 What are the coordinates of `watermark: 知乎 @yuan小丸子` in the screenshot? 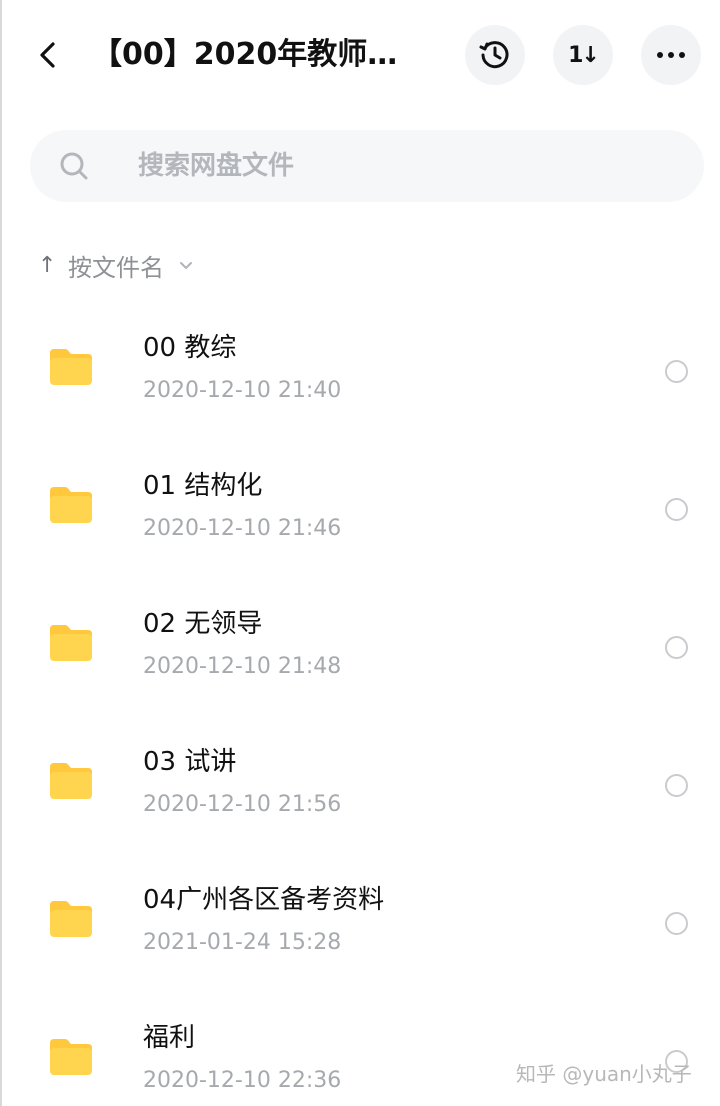 It's located at (604, 1074).